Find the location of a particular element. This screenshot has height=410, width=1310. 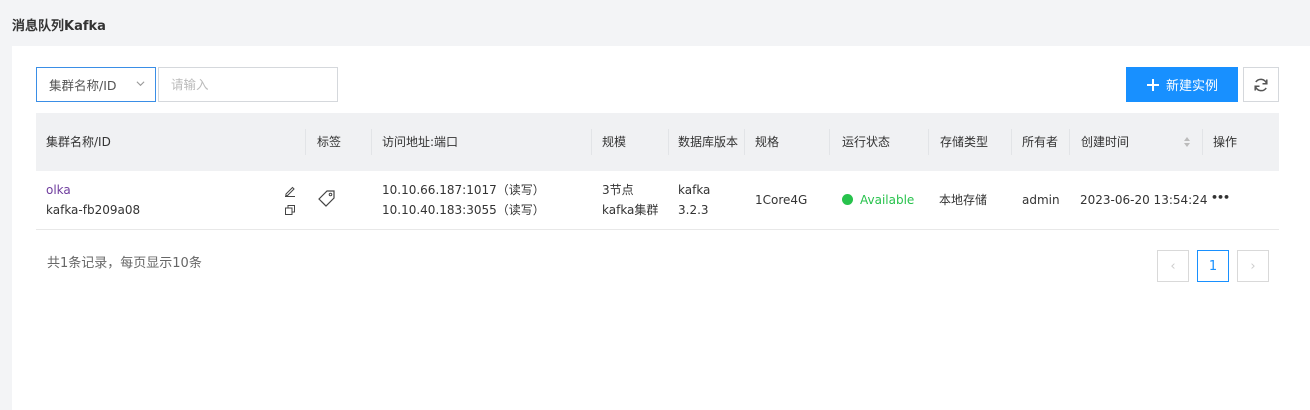

new-instance-label: 新建实例 is located at coordinates (1191, 86).